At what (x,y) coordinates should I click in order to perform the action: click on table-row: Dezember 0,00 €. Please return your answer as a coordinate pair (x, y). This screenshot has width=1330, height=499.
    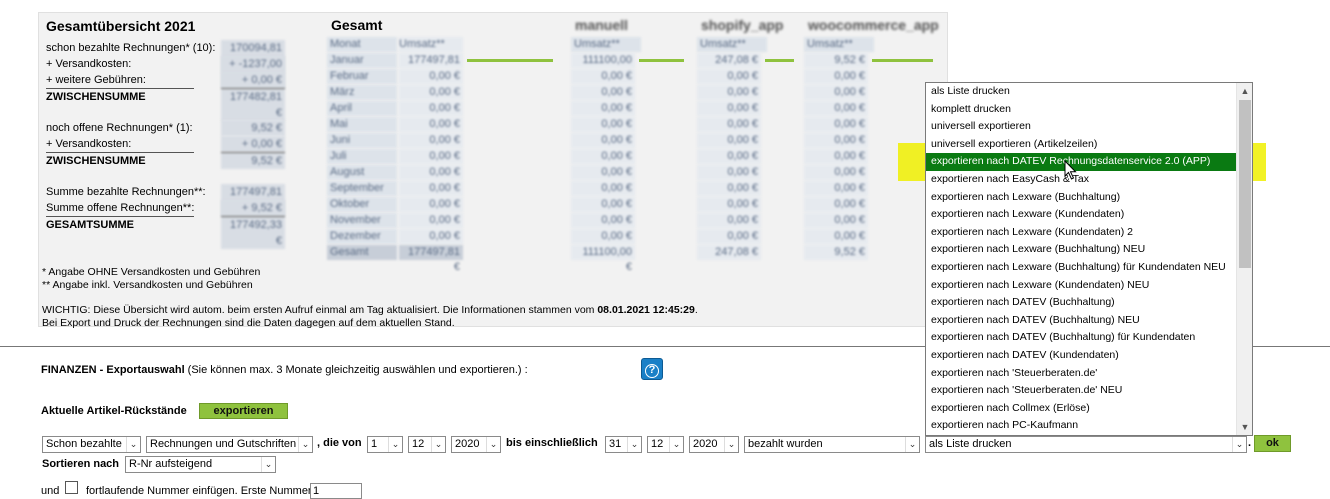
    Looking at the image, I should click on (447, 237).